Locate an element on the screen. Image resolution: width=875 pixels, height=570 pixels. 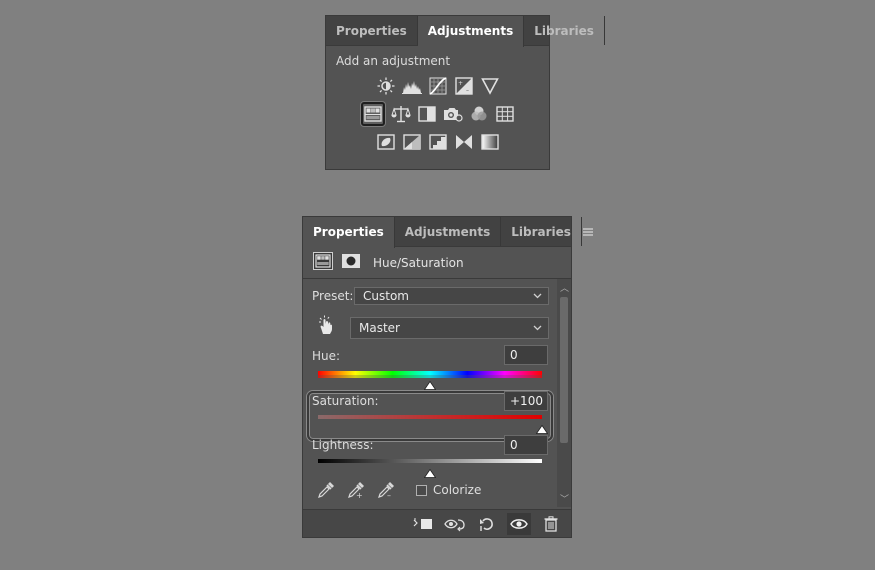
saturation-input: +100 is located at coordinates (526, 401).